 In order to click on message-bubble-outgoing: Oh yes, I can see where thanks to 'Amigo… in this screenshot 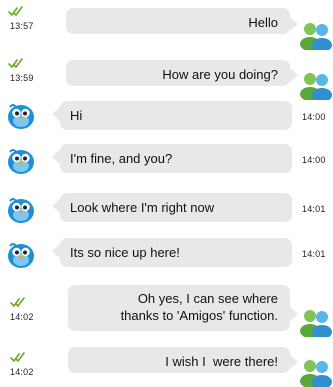, I will do `click(179, 308)`.